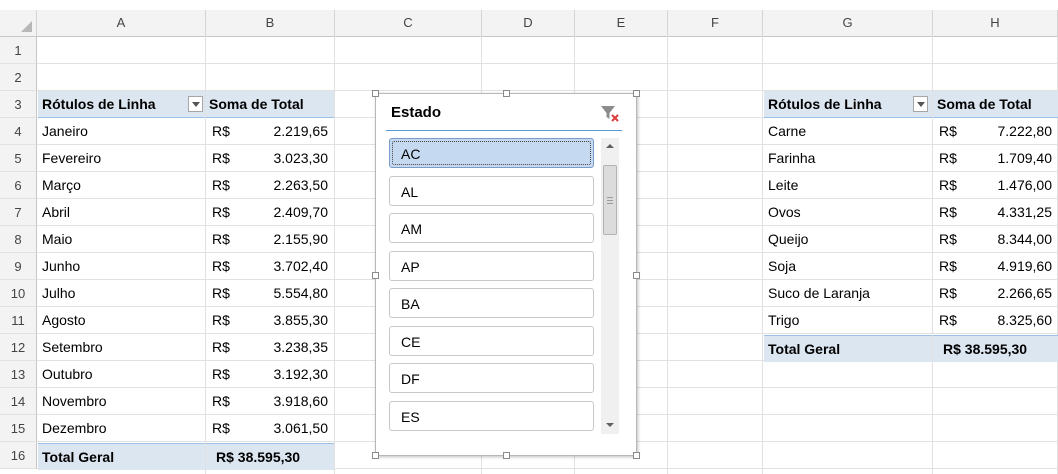 The height and width of the screenshot is (474, 1058). Describe the element at coordinates (375, 455) in the screenshot. I see `slicer-resize-handle-sw` at that location.